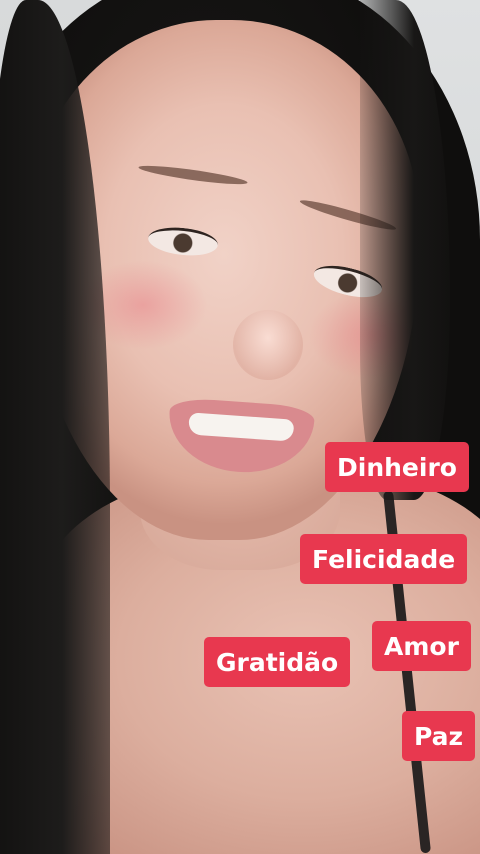  I want to click on smile, so click(240, 437).